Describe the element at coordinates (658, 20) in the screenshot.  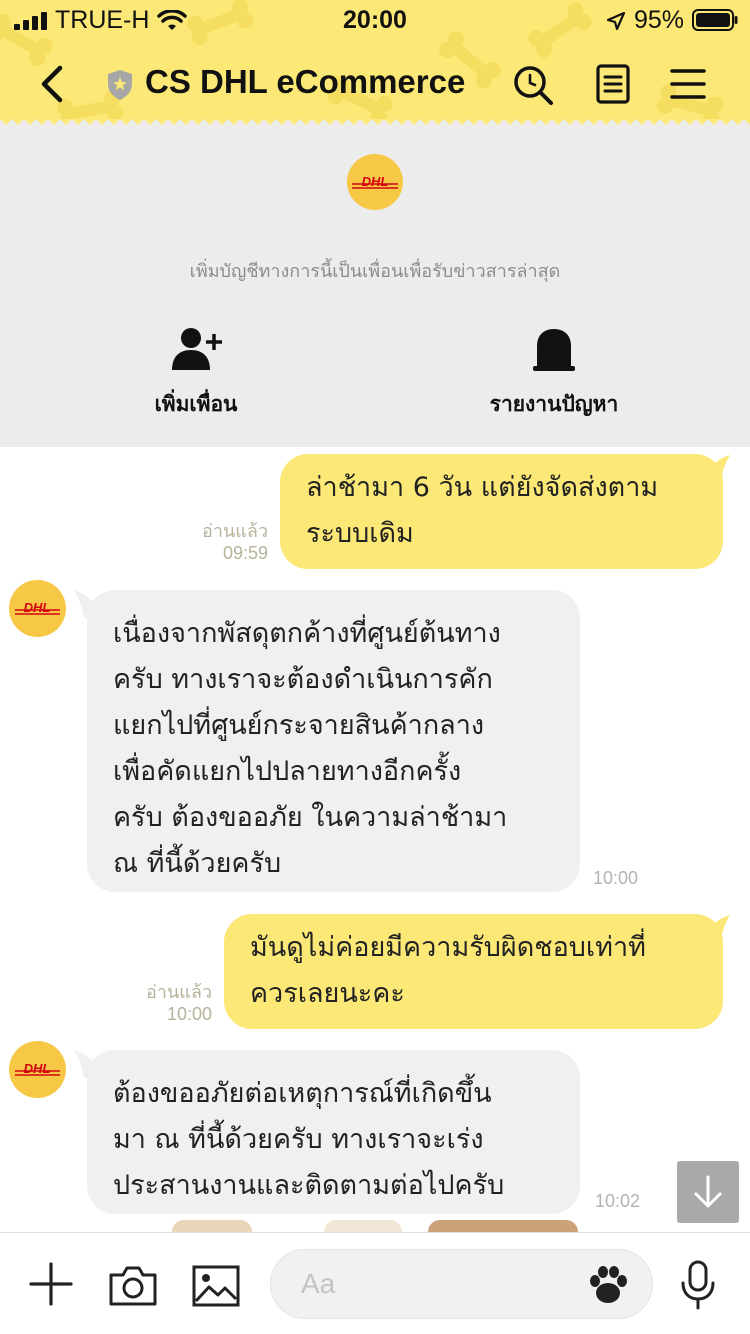
I see `battery-percent: 95%` at that location.